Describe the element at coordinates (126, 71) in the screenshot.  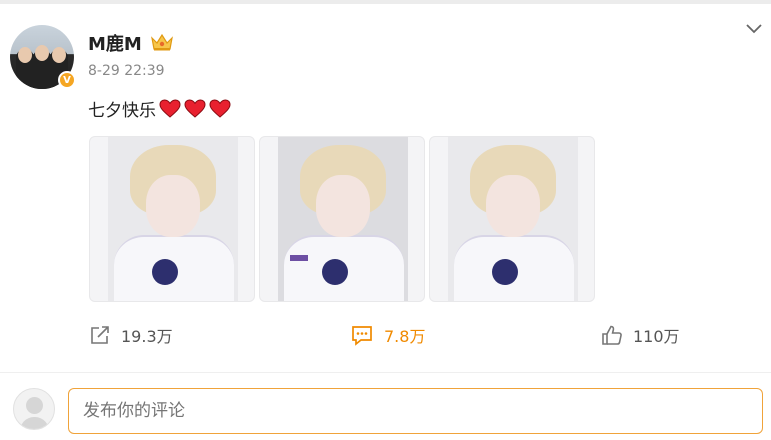
I see `post-timestamp: 8-29 22:39` at that location.